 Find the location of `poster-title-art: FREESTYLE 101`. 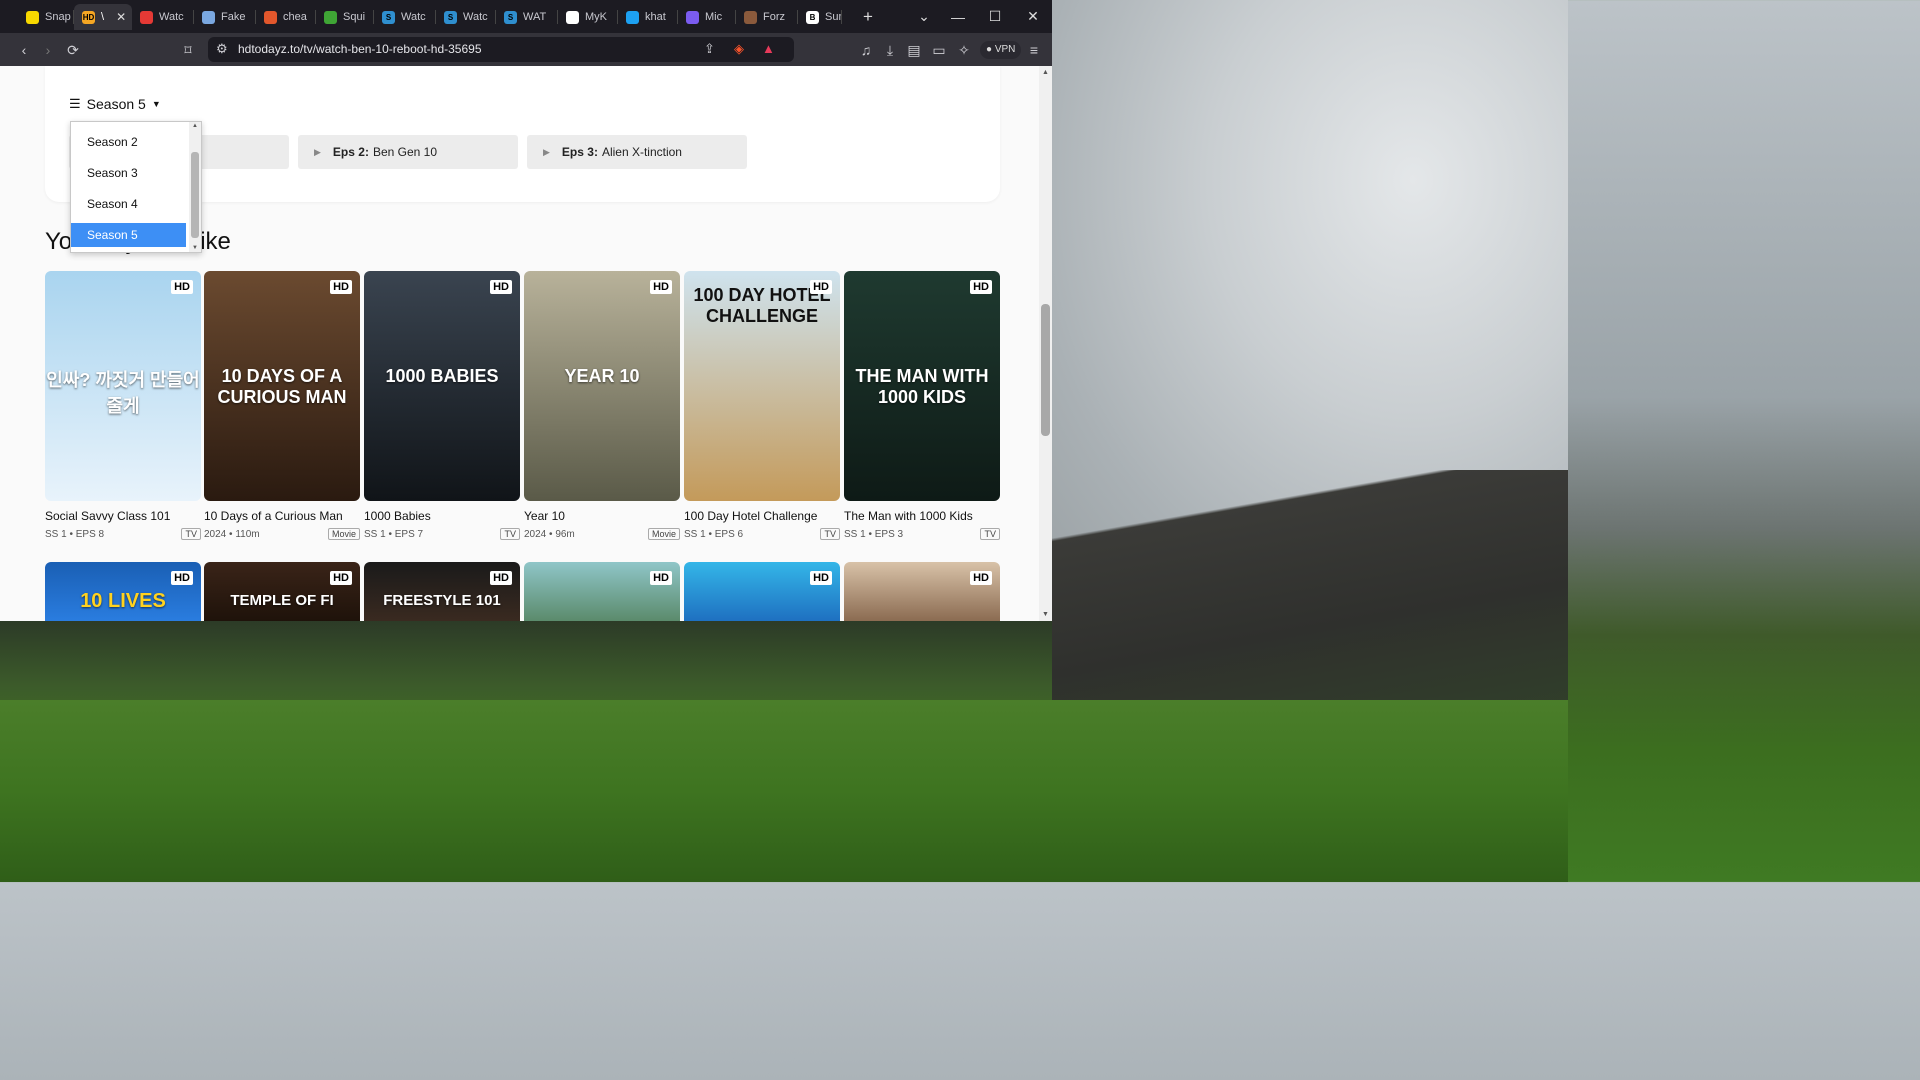

poster-title-art: FREESTYLE 101 is located at coordinates (442, 600).